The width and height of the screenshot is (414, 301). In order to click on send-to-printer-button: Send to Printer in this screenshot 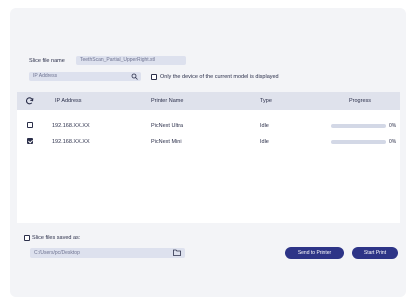, I will do `click(314, 253)`.